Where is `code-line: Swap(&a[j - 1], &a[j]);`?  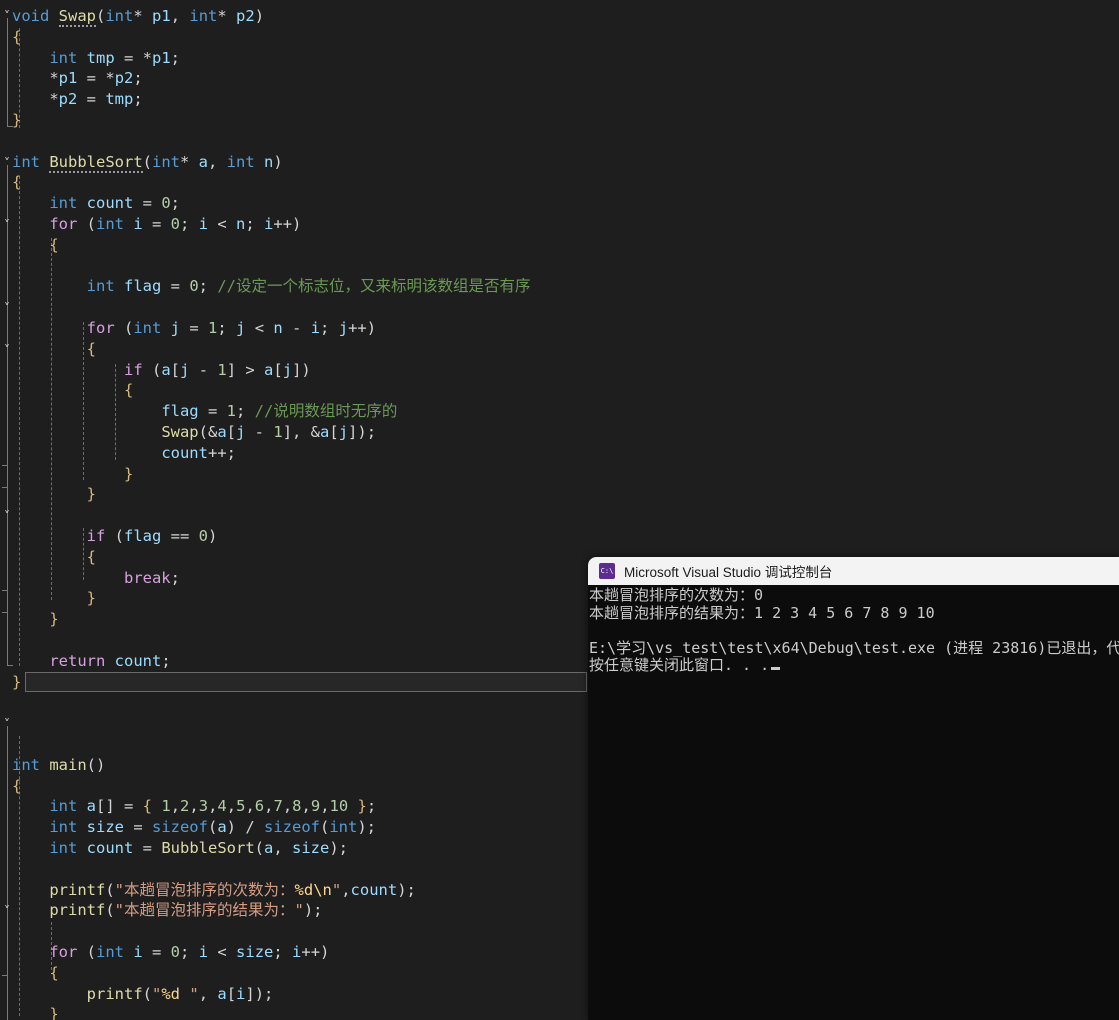
code-line: Swap(&a[j - 1], &a[j]); is located at coordinates (194, 432).